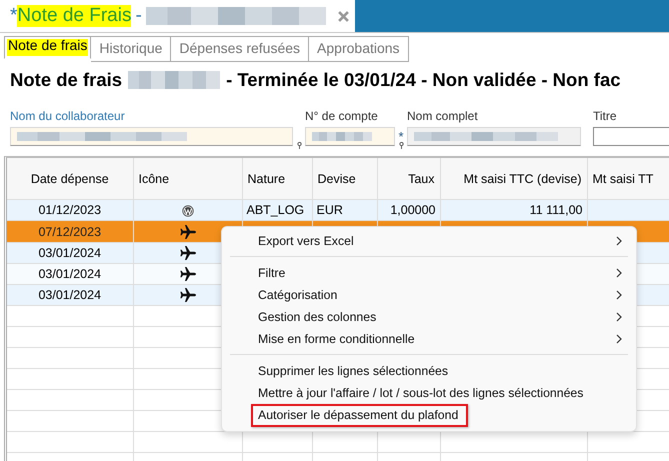 This screenshot has width=669, height=461. What do you see at coordinates (70, 231) in the screenshot?
I see `table-cell: 07/12/2023` at bounding box center [70, 231].